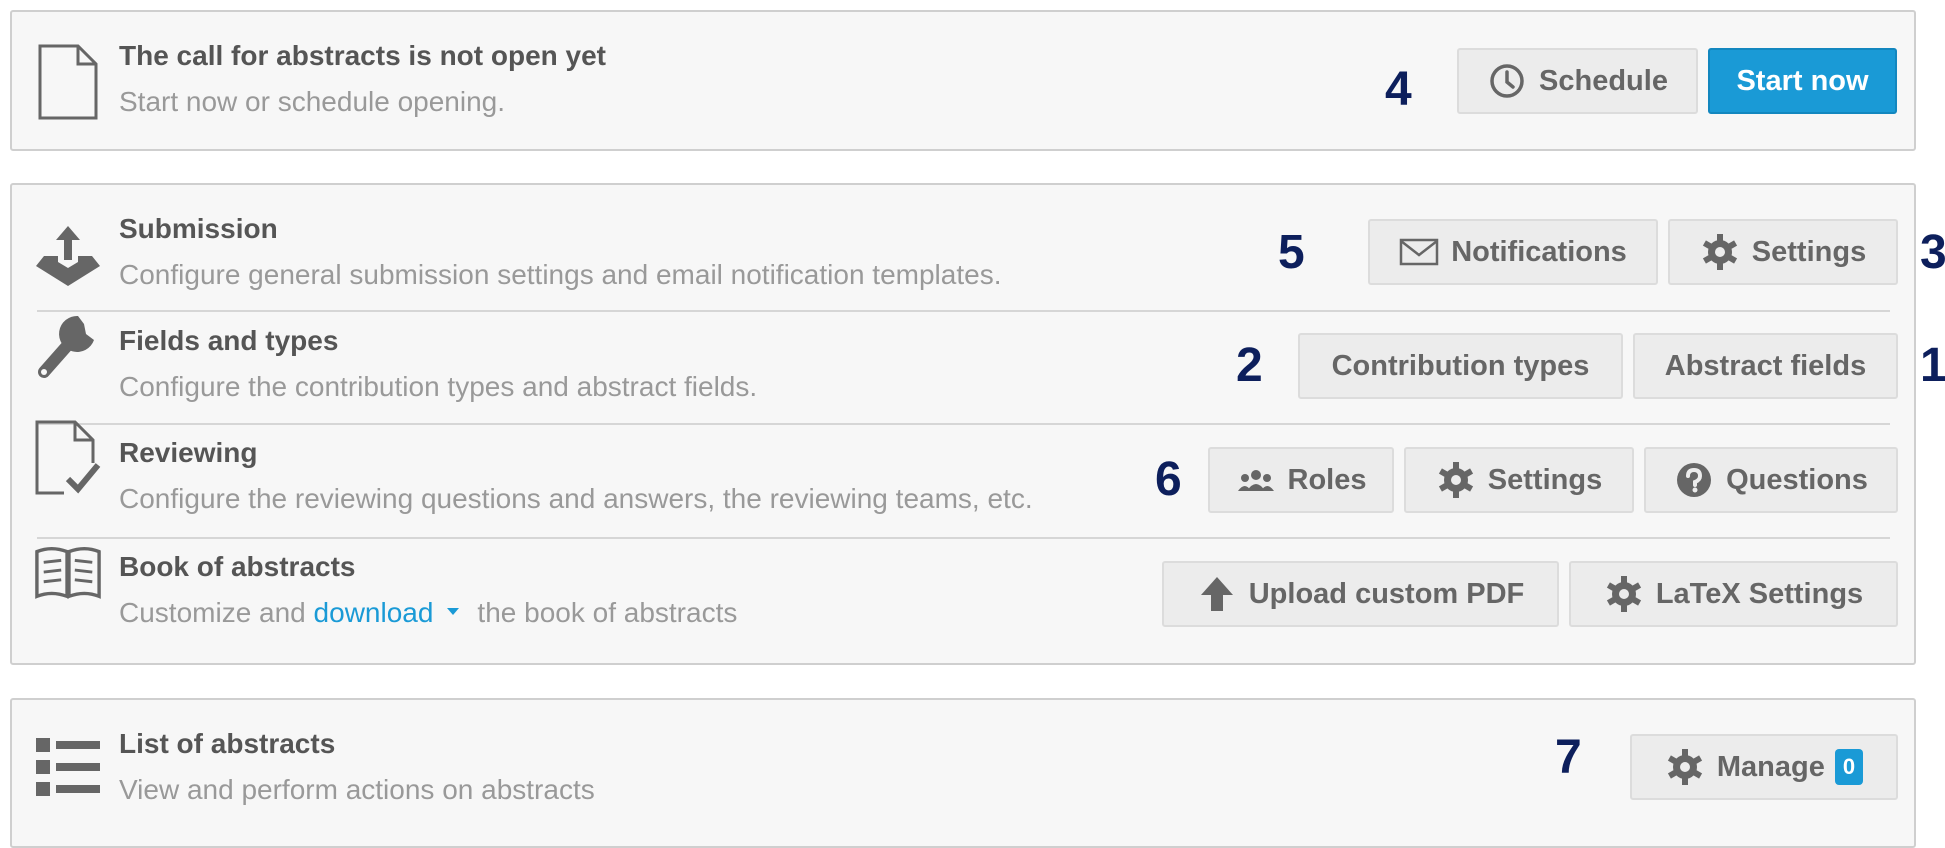 The image size is (1945, 848). What do you see at coordinates (68, 82) in the screenshot?
I see `document-icon` at bounding box center [68, 82].